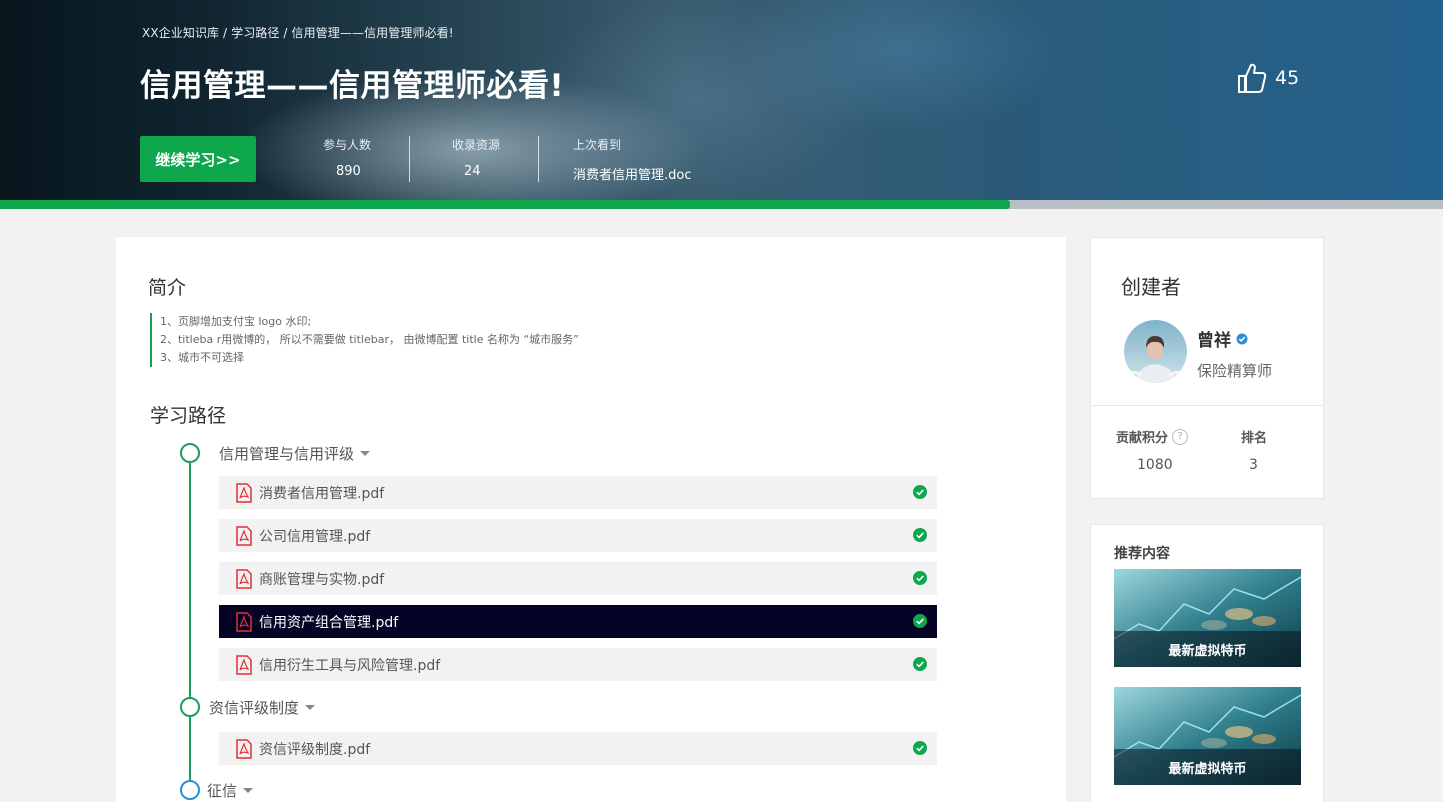 The image size is (1443, 802). Describe the element at coordinates (1151, 287) in the screenshot. I see `creator-title: 创建者` at that location.